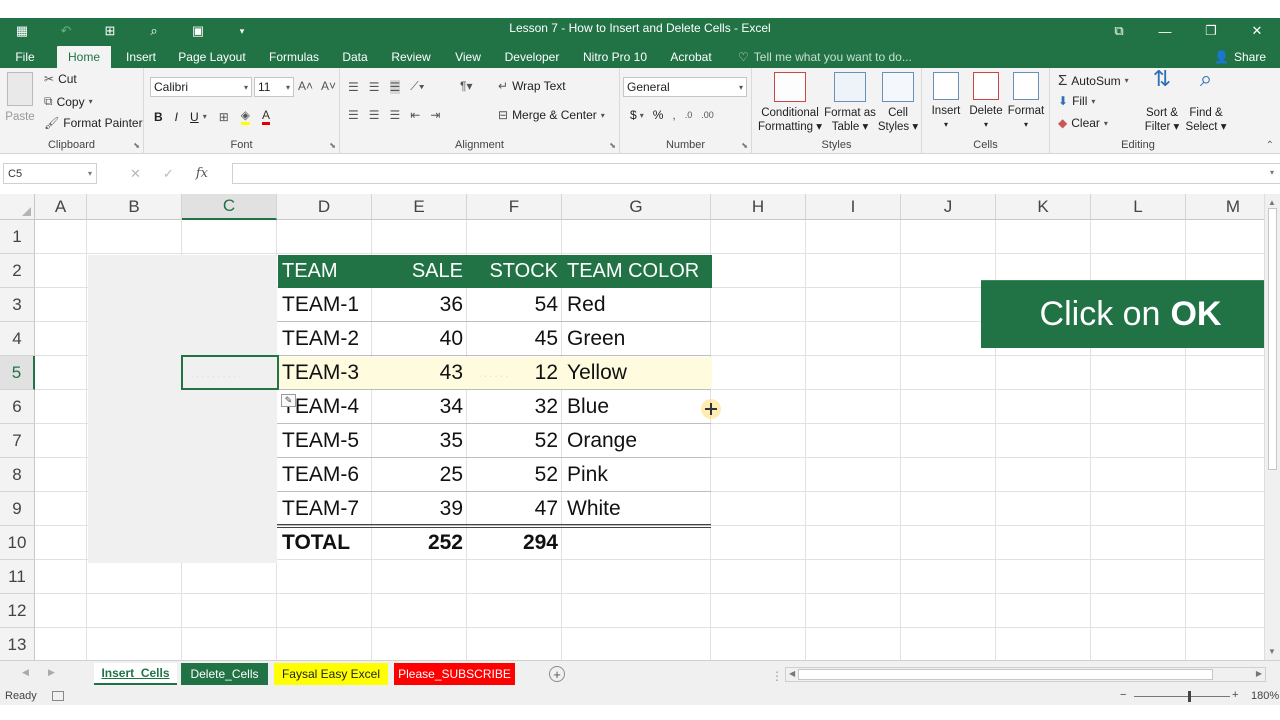  Describe the element at coordinates (419, 475) in the screenshot. I see `table-cell: 25` at that location.